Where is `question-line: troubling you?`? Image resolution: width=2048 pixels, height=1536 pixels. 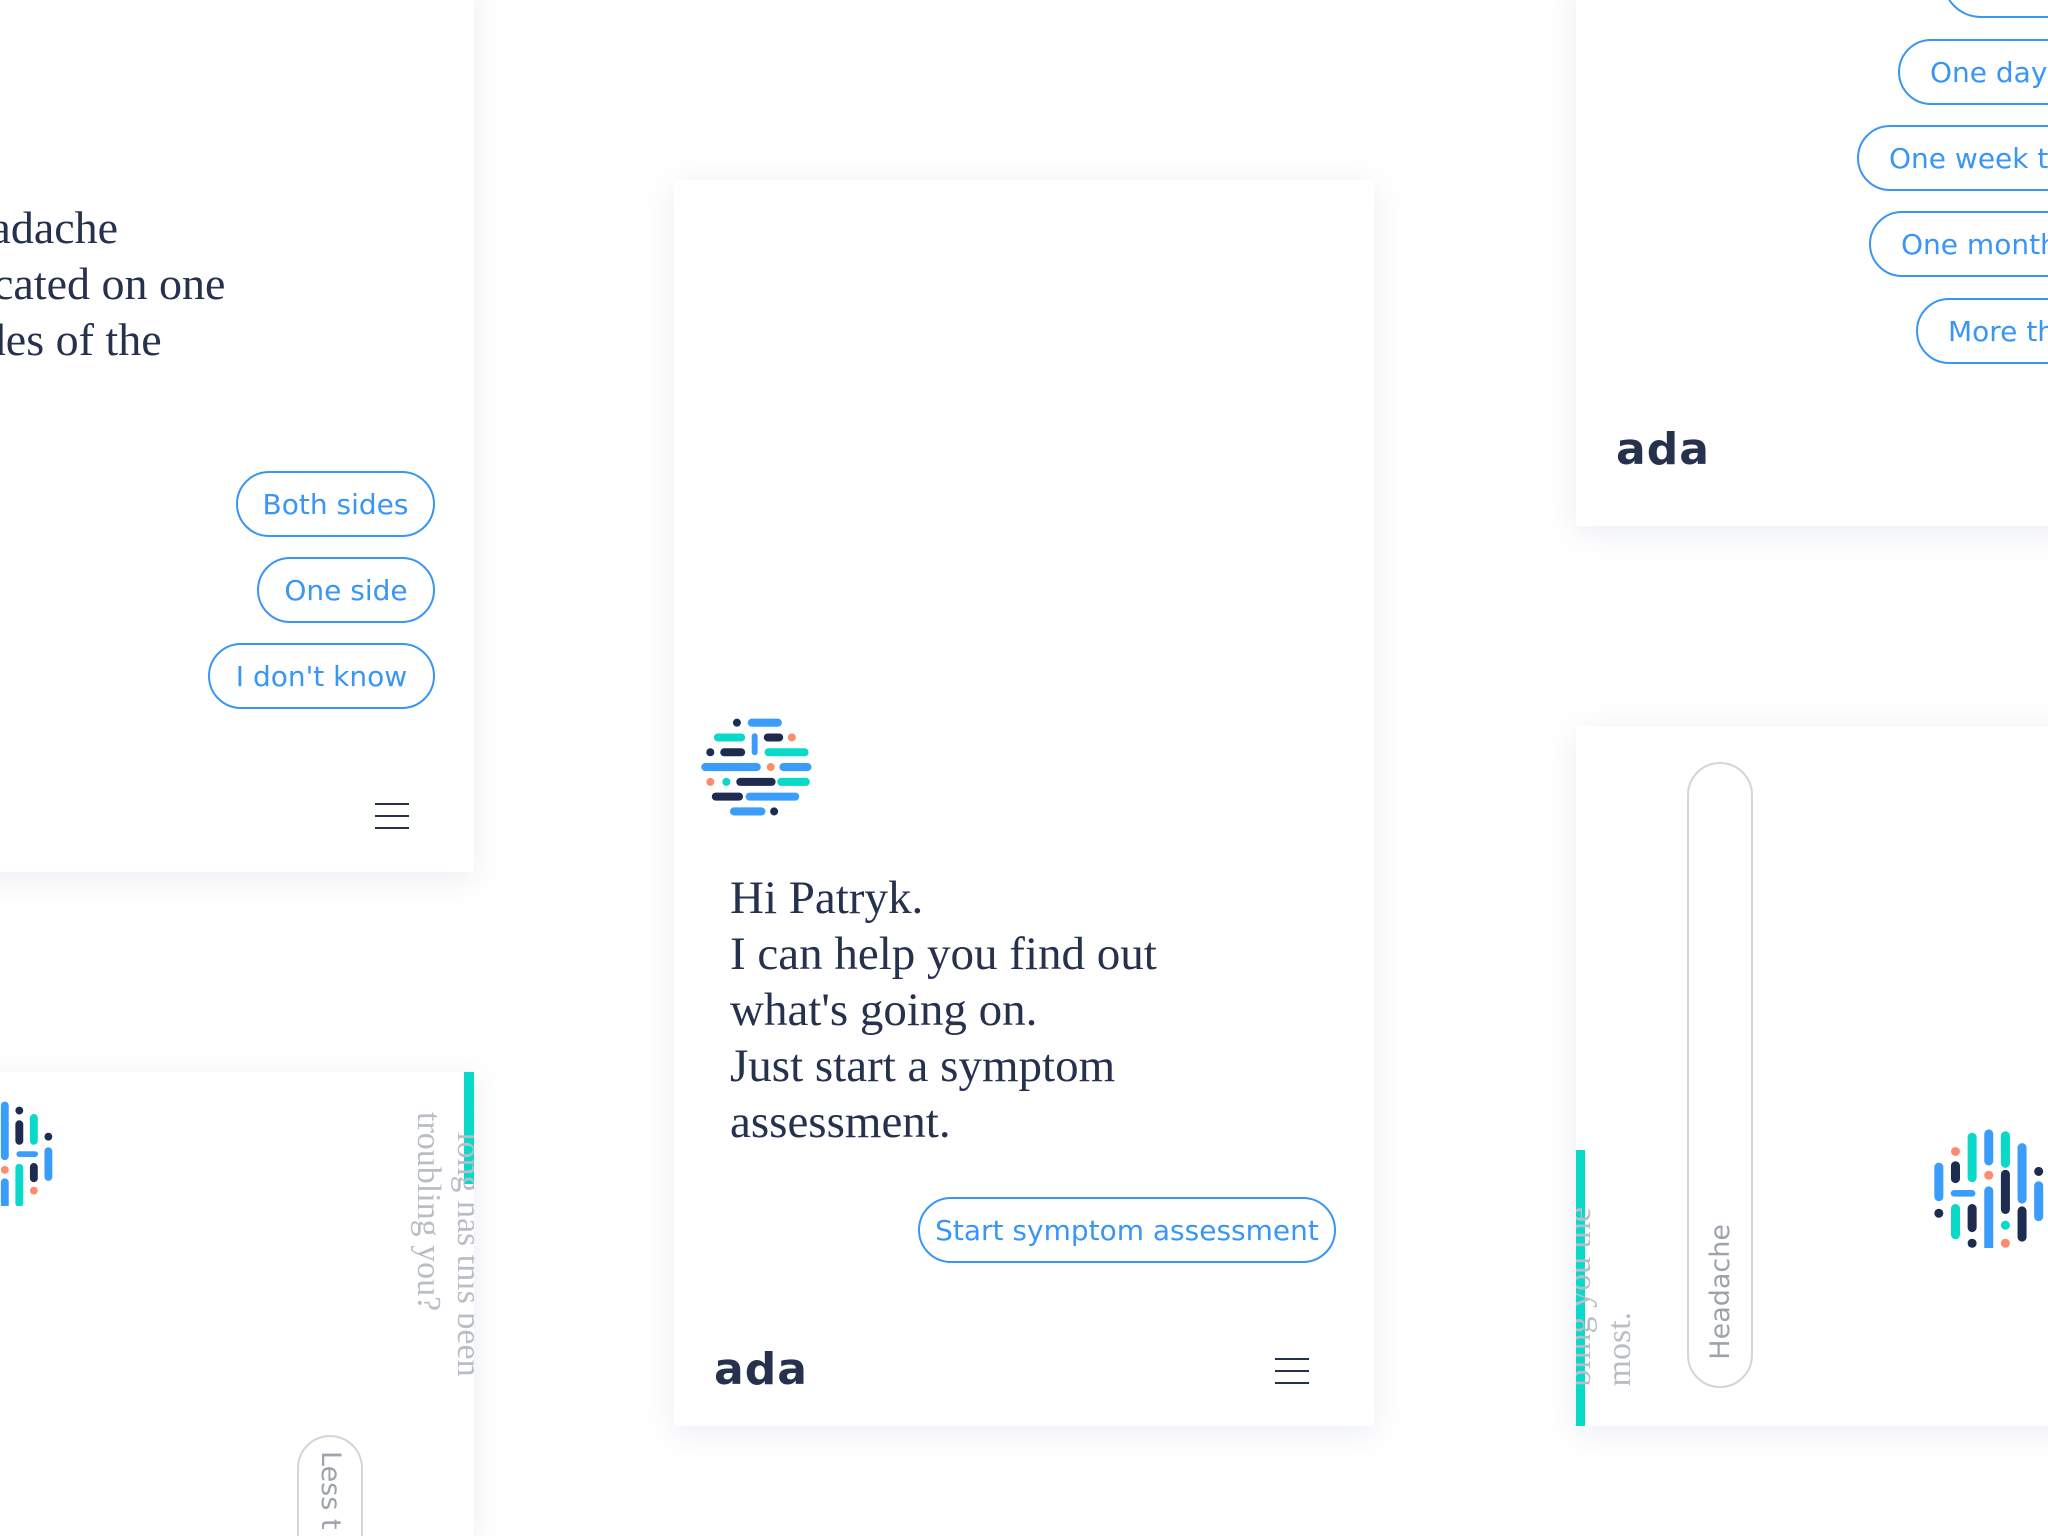 question-line: troubling you? is located at coordinates (428, 1212).